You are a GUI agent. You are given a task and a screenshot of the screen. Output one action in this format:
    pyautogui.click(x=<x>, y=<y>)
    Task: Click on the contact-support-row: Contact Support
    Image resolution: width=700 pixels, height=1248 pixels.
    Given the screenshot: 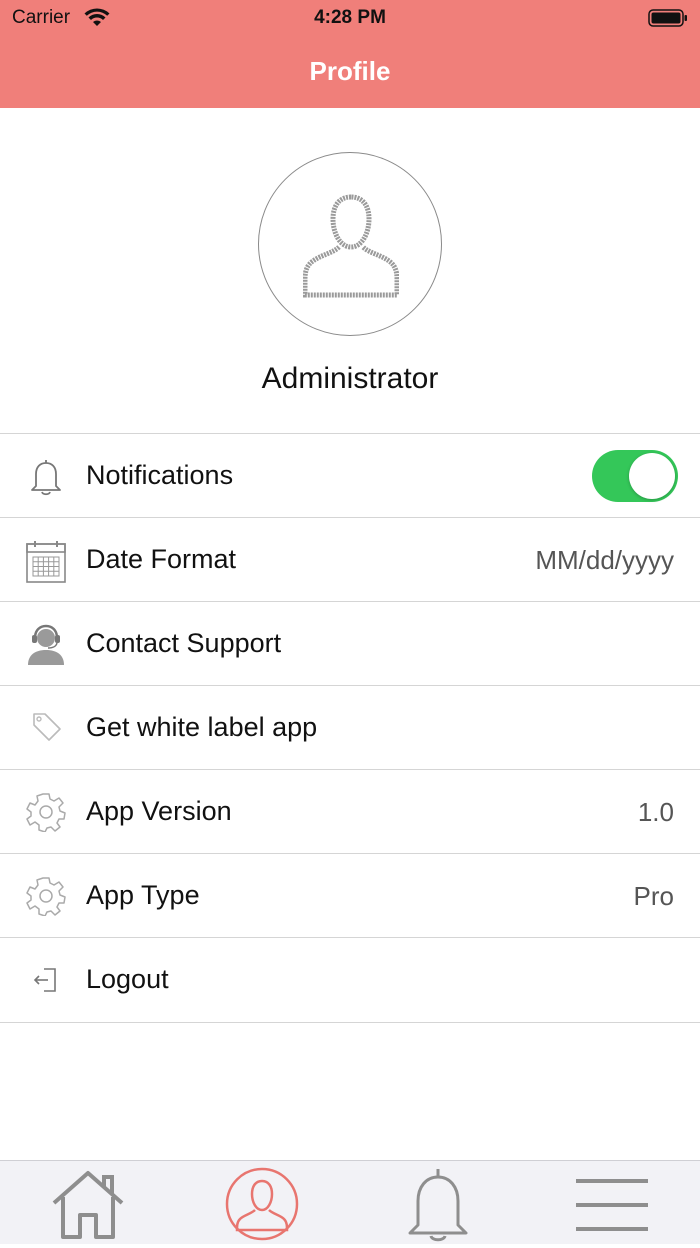 What is the action you would take?
    pyautogui.click(x=350, y=643)
    